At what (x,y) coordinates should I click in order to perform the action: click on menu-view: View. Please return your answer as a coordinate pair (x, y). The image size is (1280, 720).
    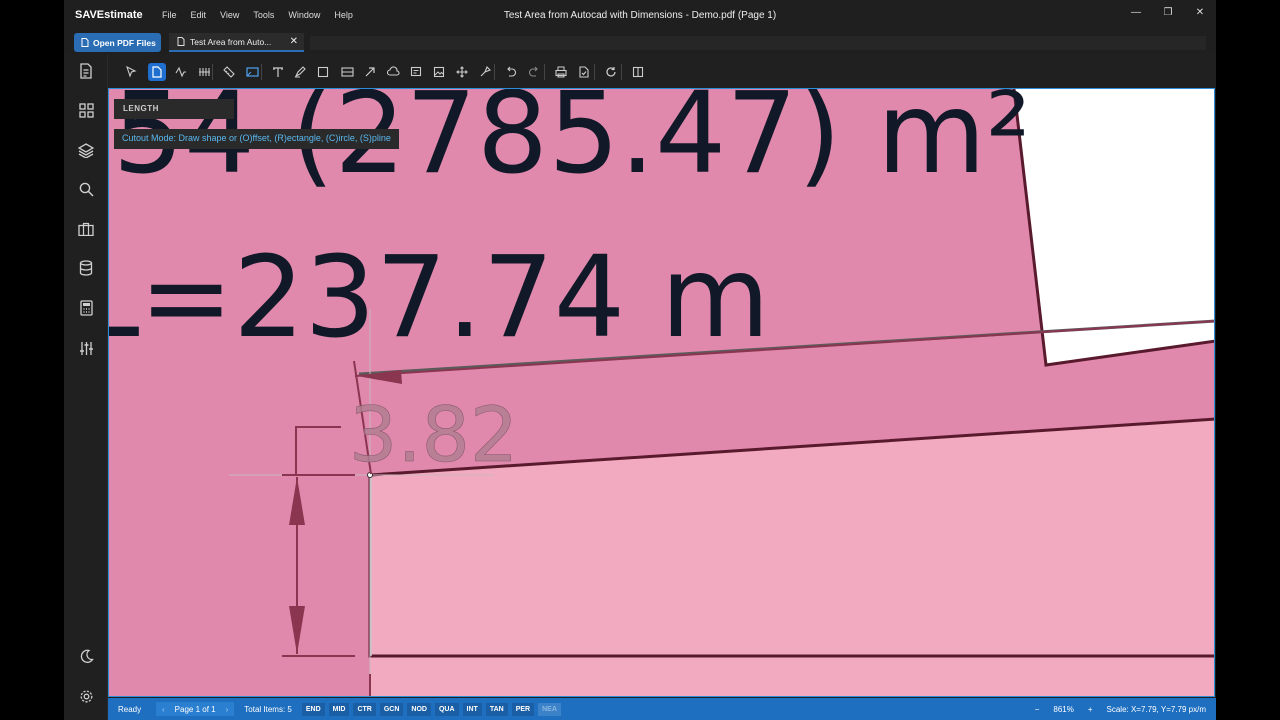
    Looking at the image, I should click on (229, 15).